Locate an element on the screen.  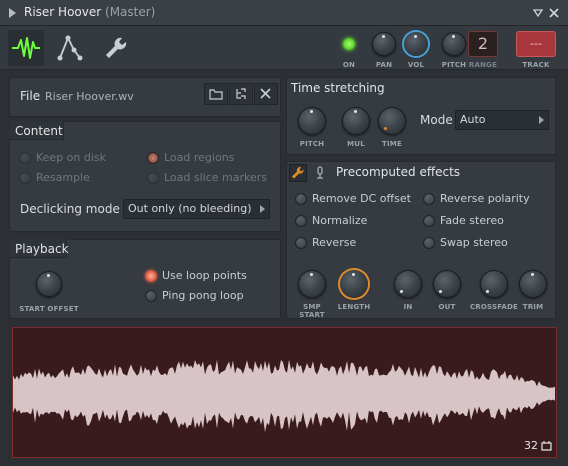
reverse-label: Reverse is located at coordinates (334, 242).